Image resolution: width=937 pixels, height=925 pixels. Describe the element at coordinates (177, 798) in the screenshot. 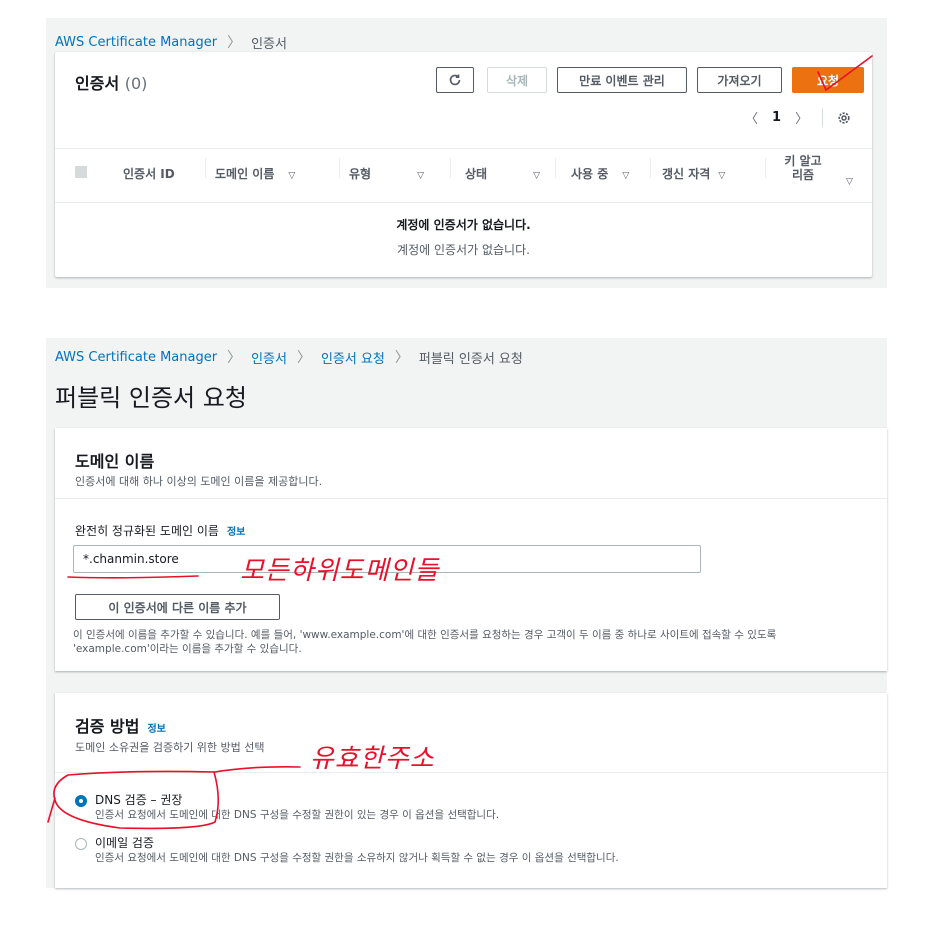

I see `circle-annotation` at that location.